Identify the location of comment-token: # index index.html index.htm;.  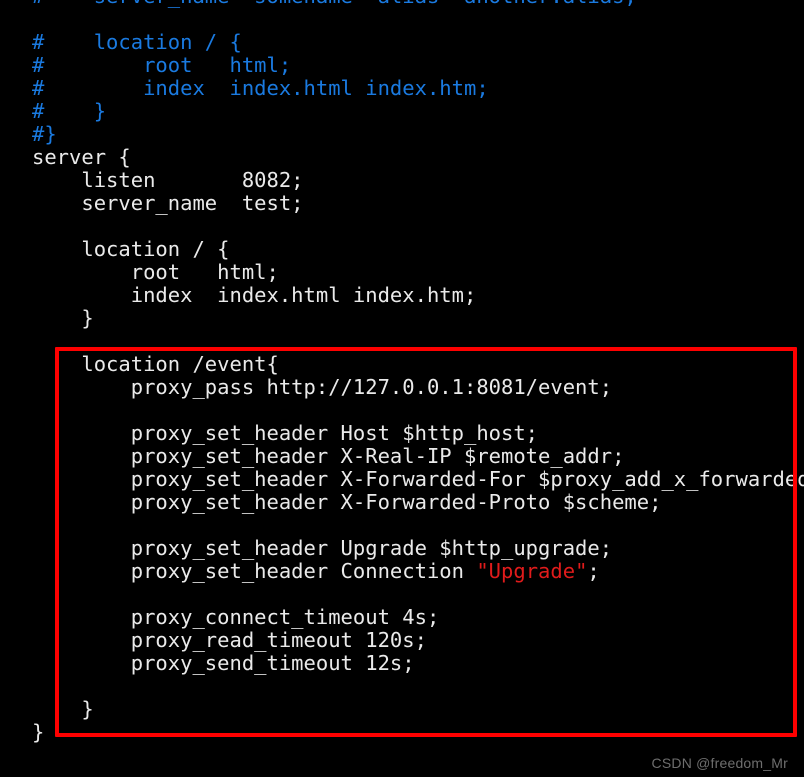
(260, 88).